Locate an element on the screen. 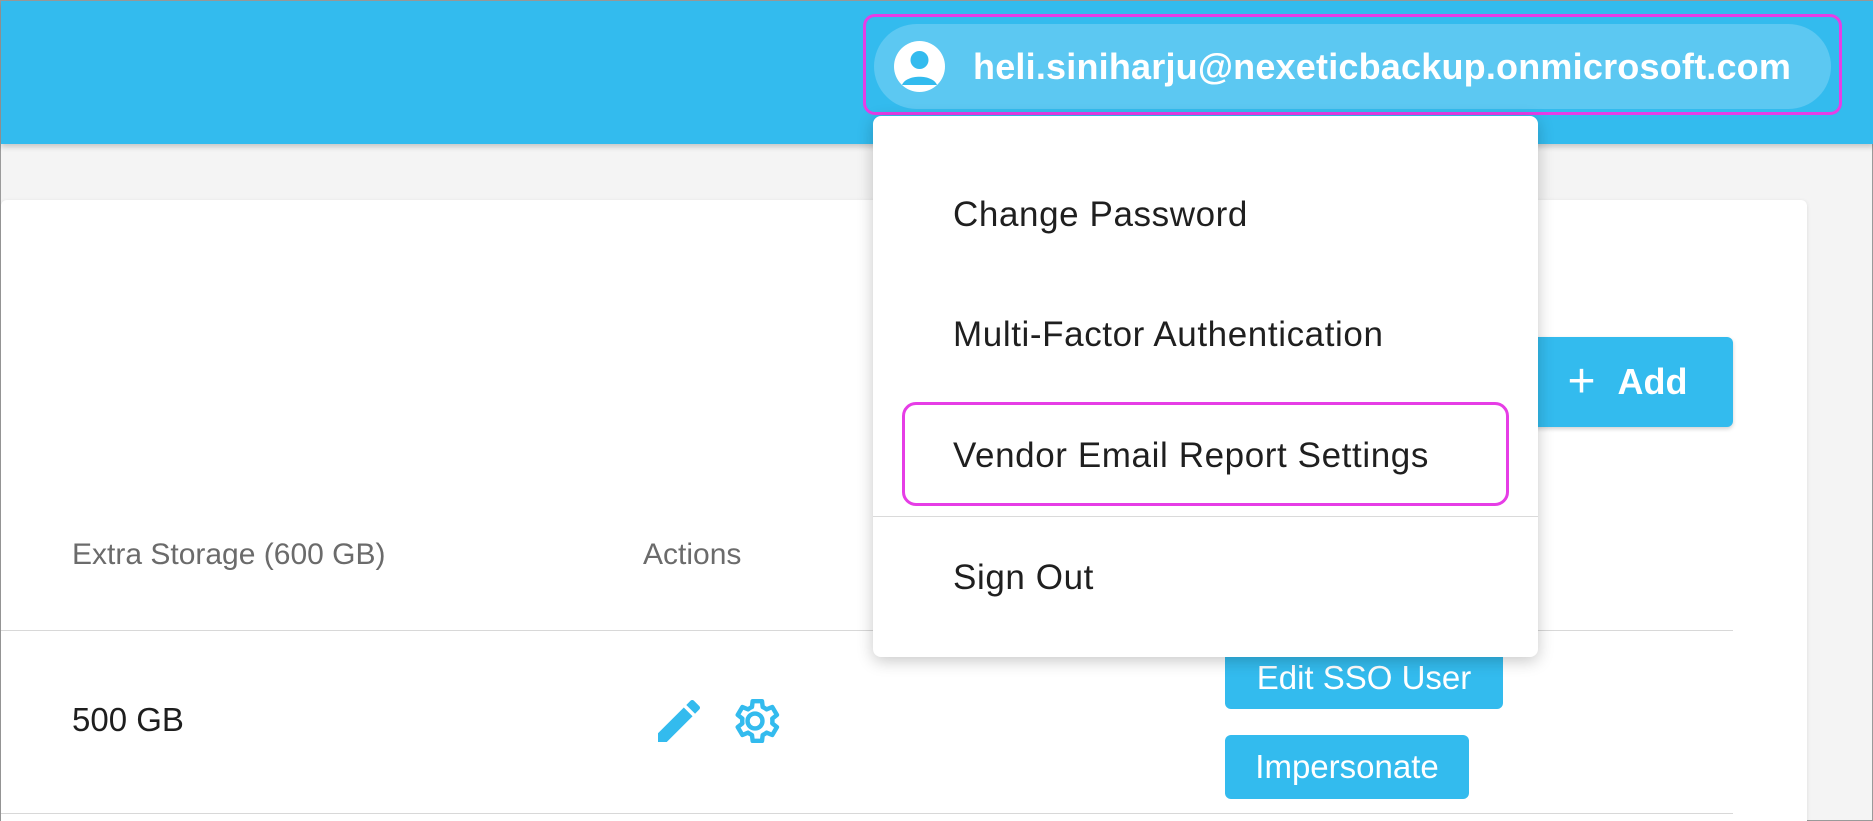 The width and height of the screenshot is (1873, 821). gear-icon is located at coordinates (755, 721).